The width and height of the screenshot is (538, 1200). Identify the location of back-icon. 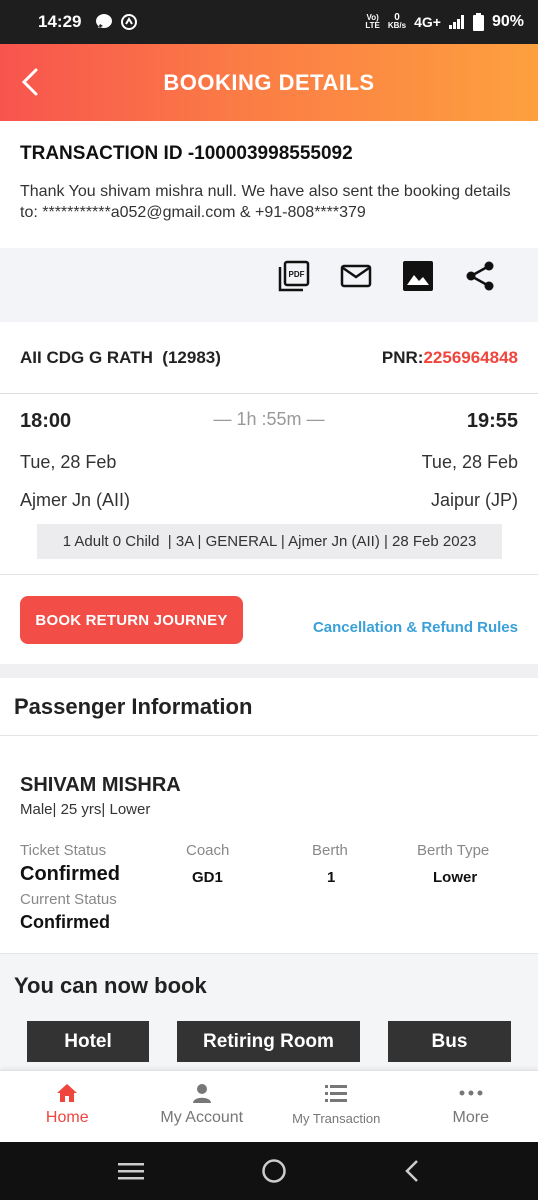
(412, 1171).